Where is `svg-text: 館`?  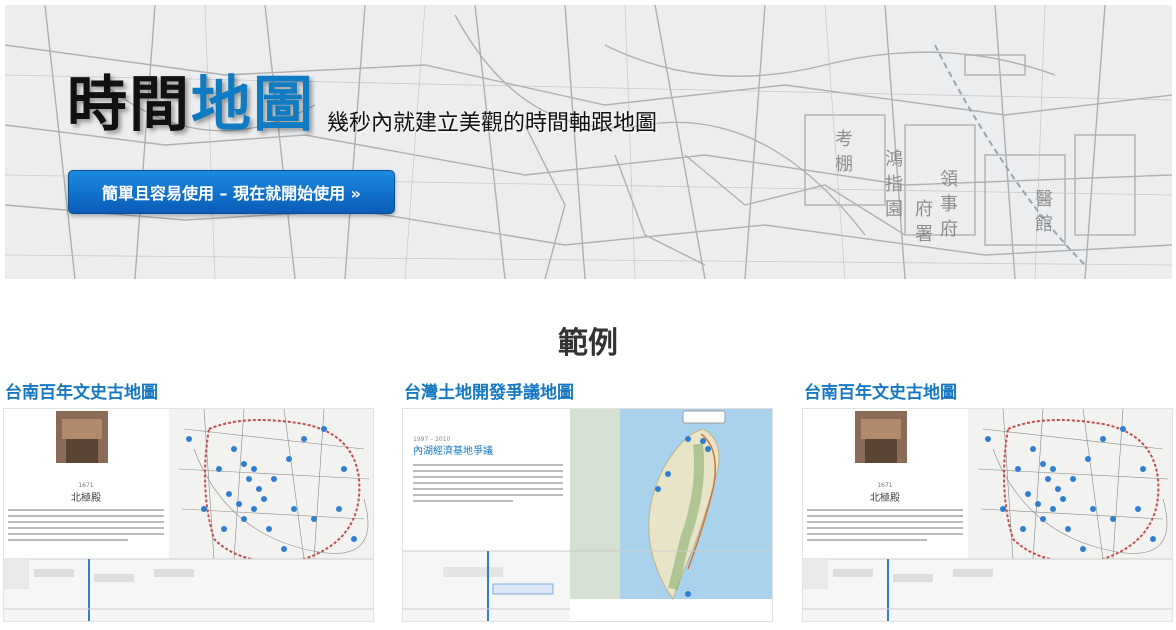 svg-text: 館 is located at coordinates (1044, 224).